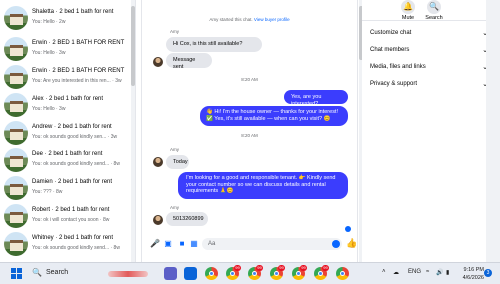  What do you see at coordinates (71, 210) in the screenshot?
I see `chat-title: Robert · 2 bed 1 bath for rent` at bounding box center [71, 210].